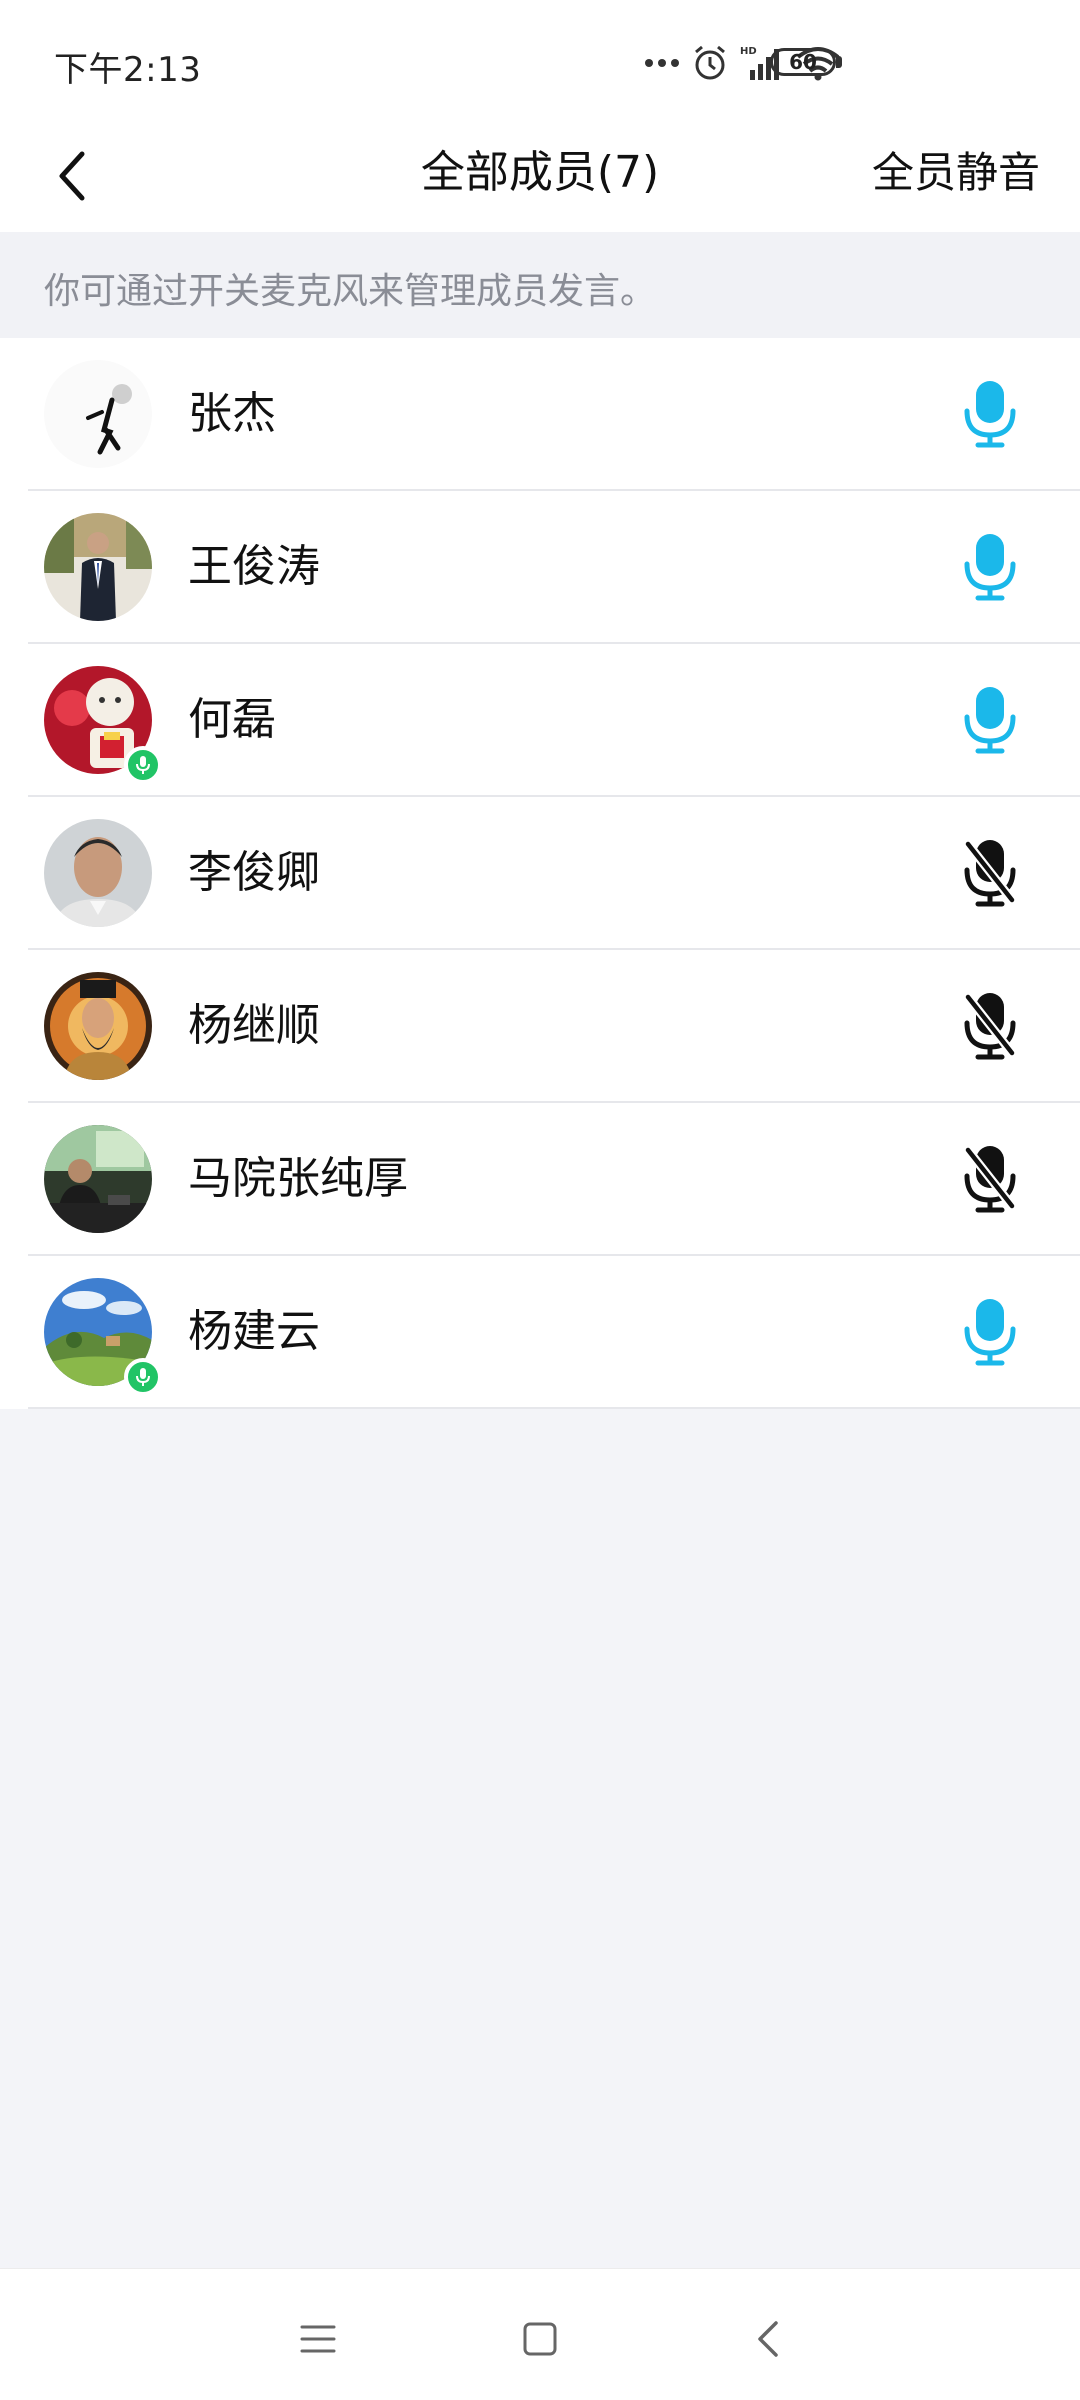 Image resolution: width=1080 pixels, height=2400 pixels. I want to click on member-name: 杨建云, so click(254, 1331).